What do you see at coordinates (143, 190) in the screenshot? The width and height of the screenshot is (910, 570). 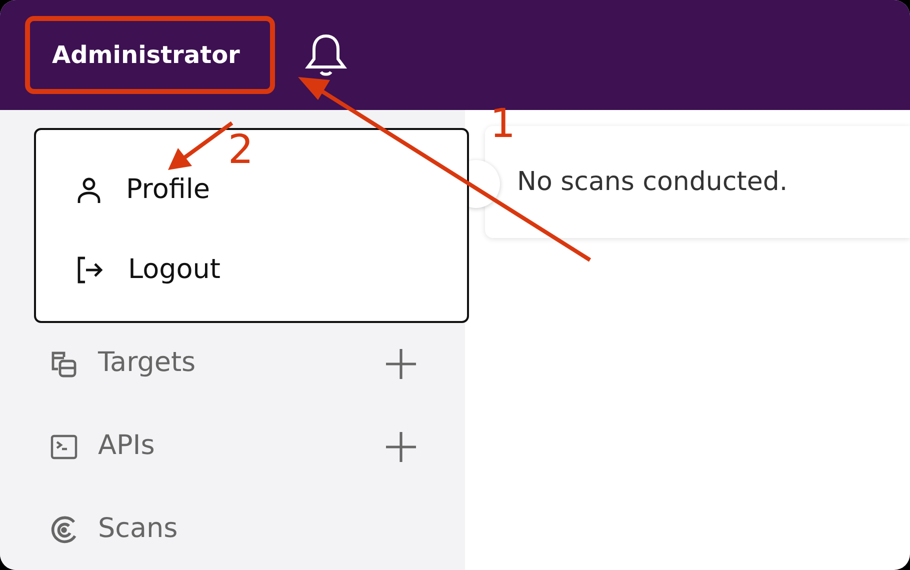 I see `menu-item: Profile` at bounding box center [143, 190].